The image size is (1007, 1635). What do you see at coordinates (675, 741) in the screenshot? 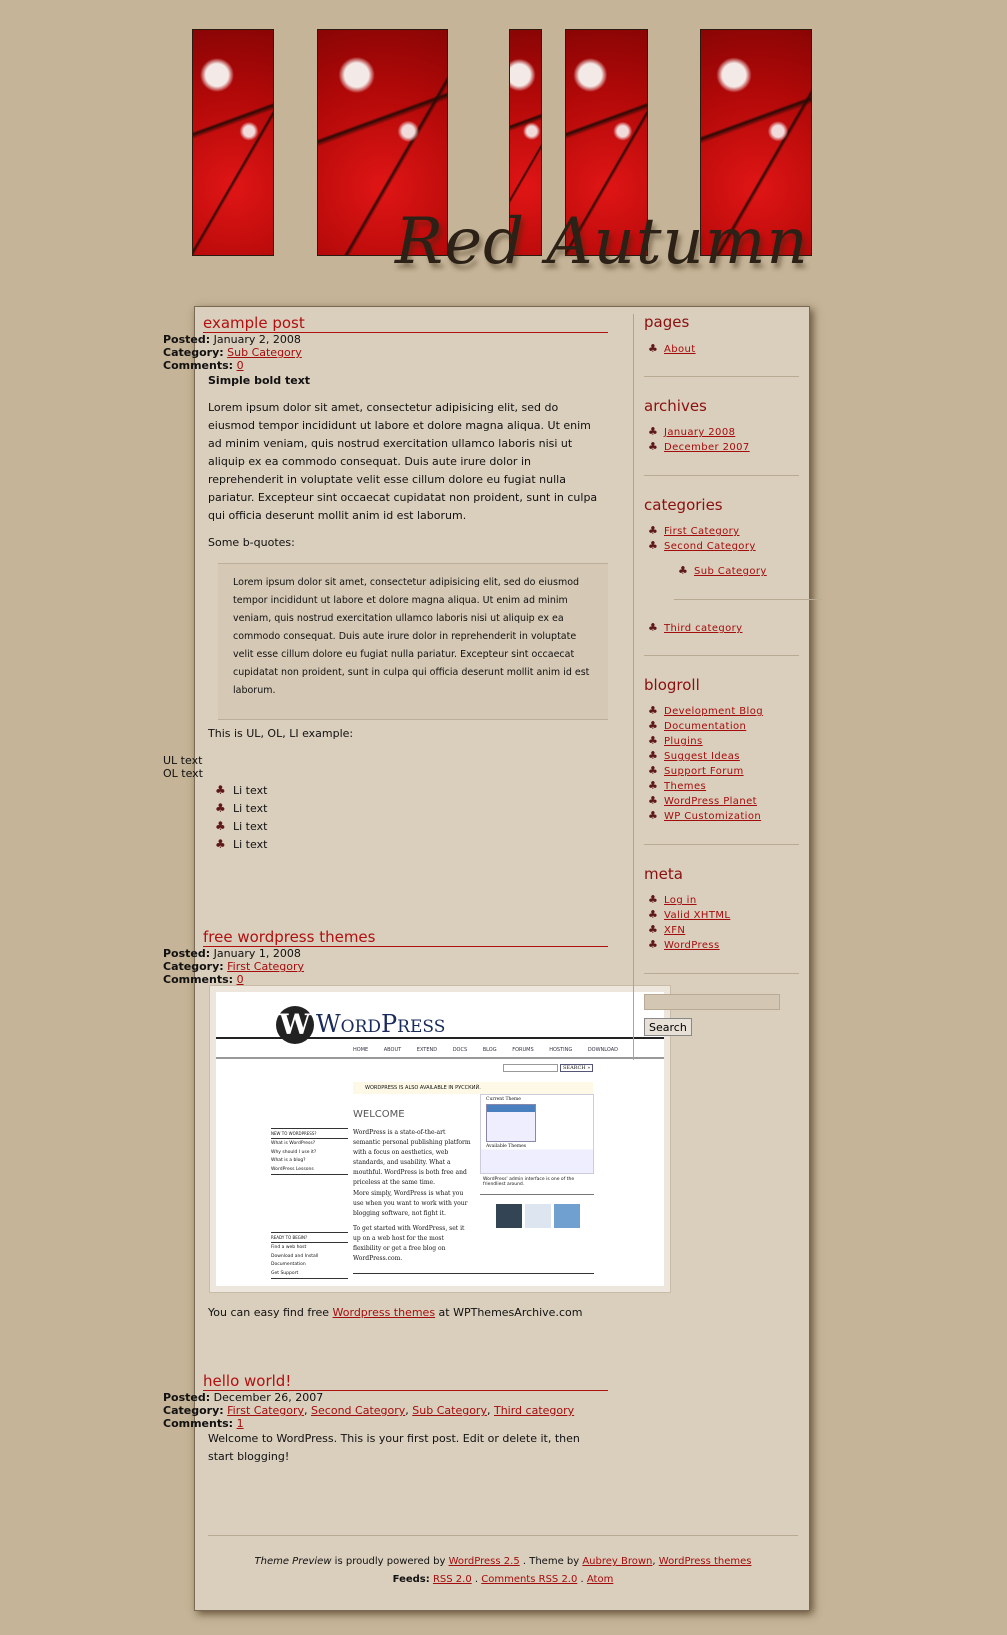
I see `sidebar-item-blogroll: ♣ Plugins` at bounding box center [675, 741].